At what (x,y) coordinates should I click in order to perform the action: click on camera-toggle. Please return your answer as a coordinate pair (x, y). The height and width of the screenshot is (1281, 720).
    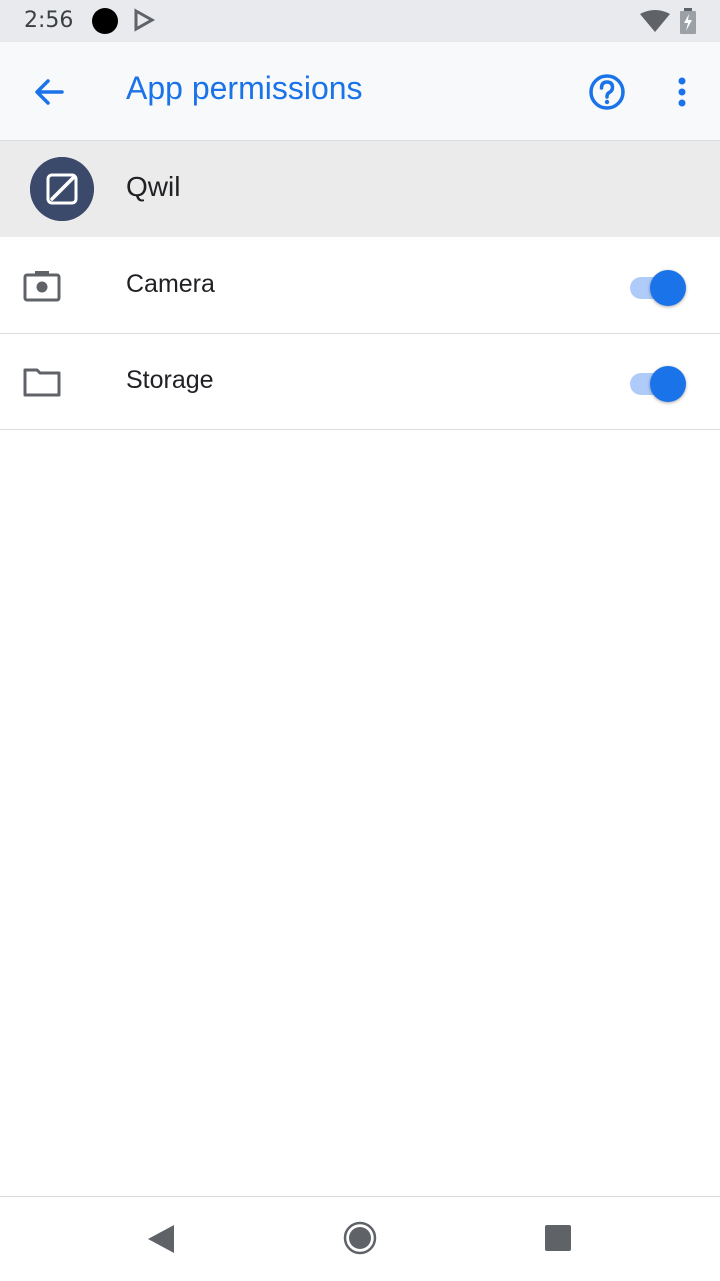
    Looking at the image, I should click on (658, 288).